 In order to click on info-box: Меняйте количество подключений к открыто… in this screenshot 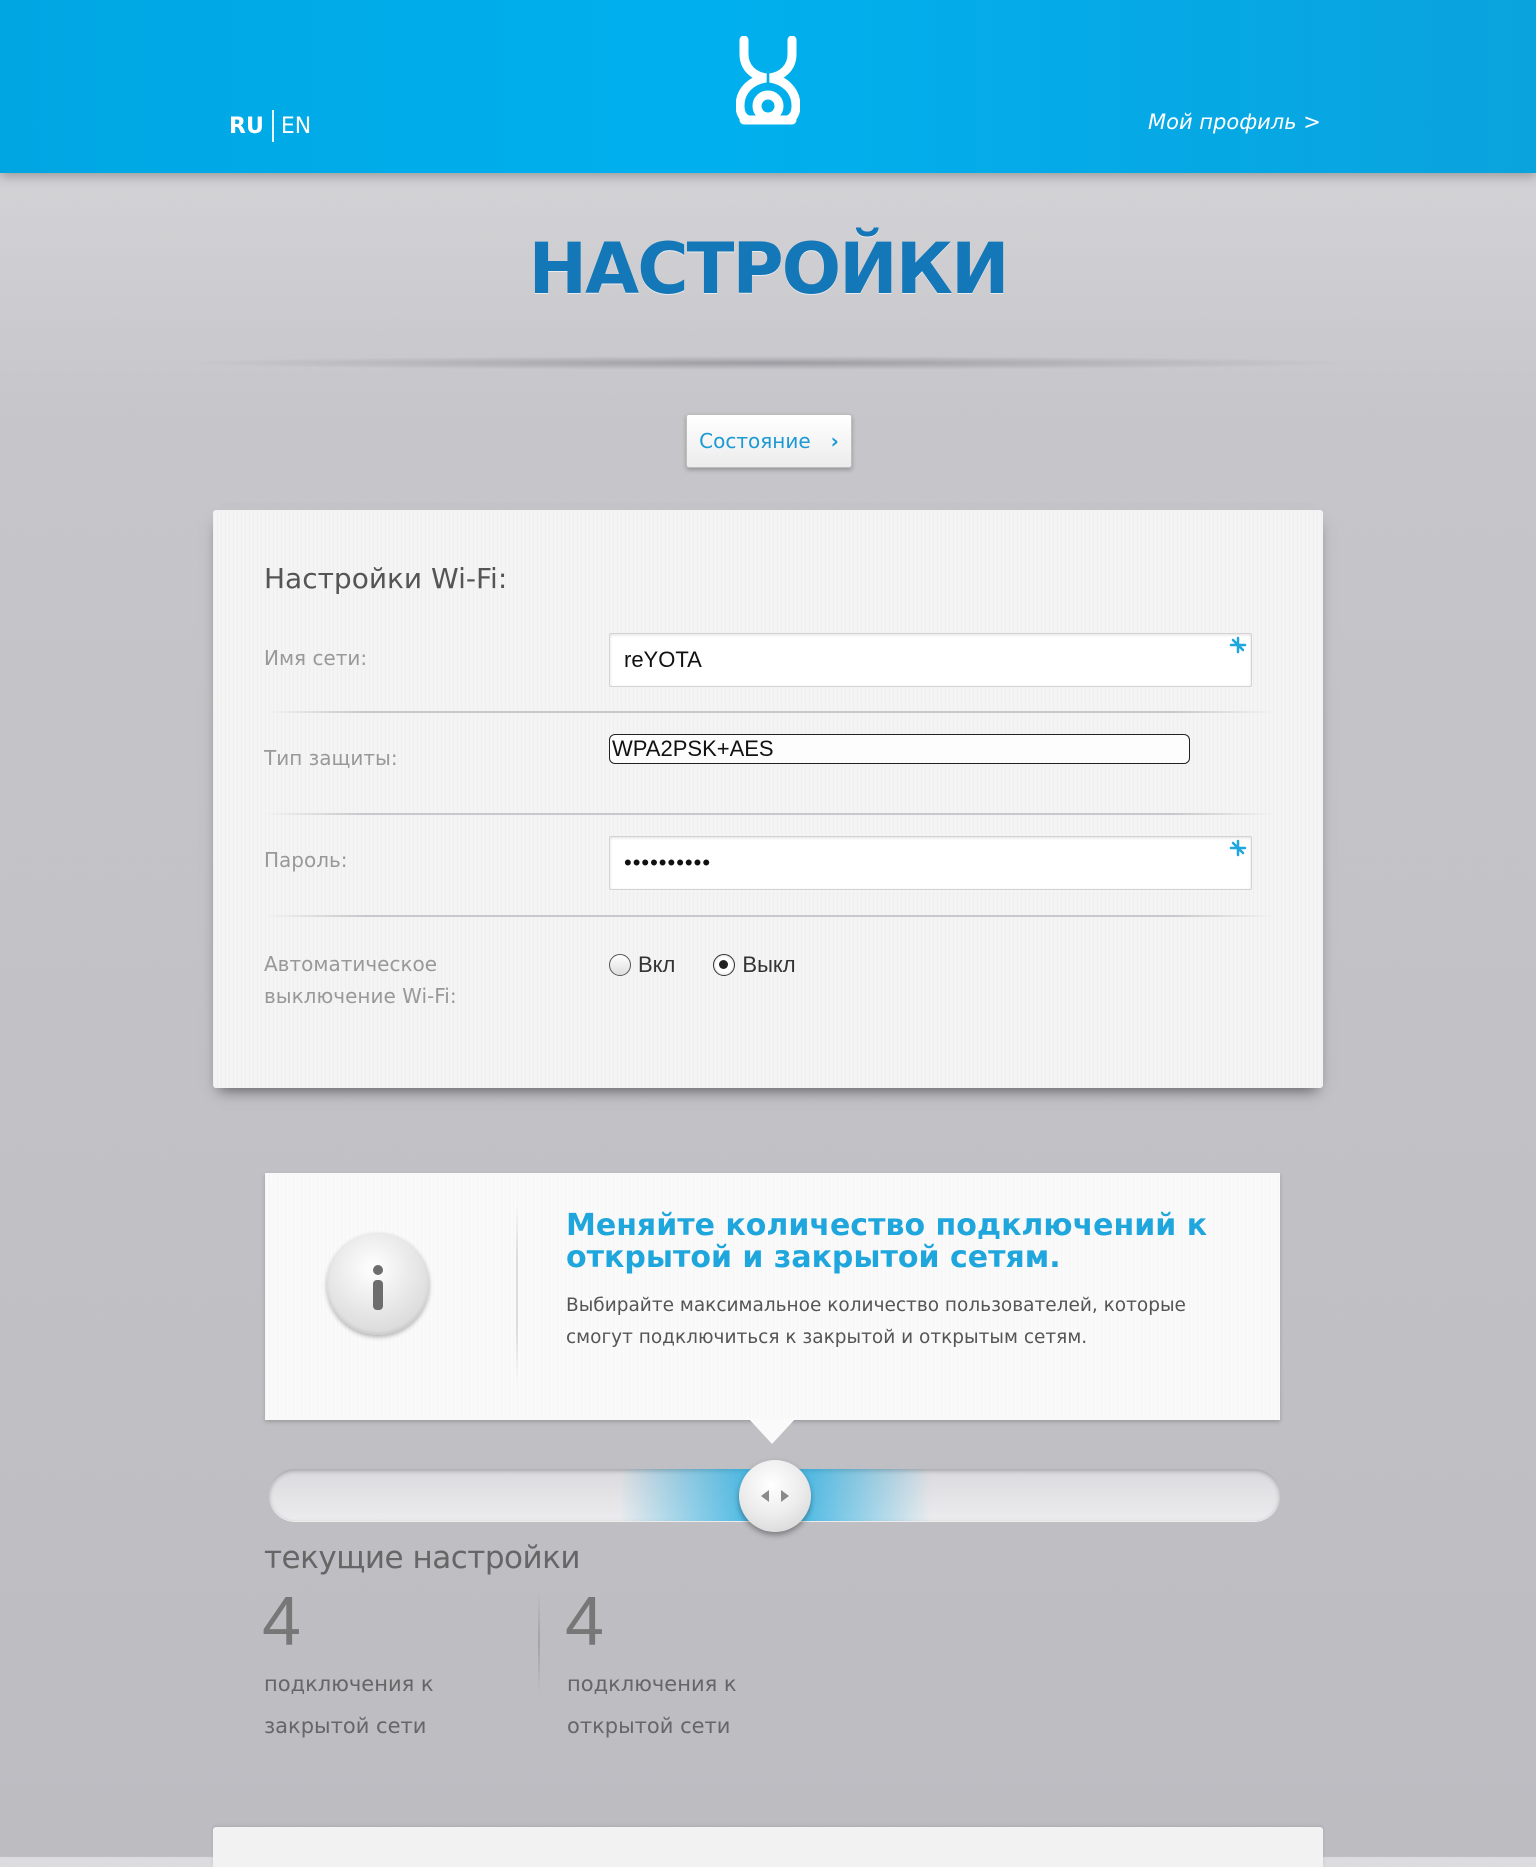, I will do `click(772, 1296)`.